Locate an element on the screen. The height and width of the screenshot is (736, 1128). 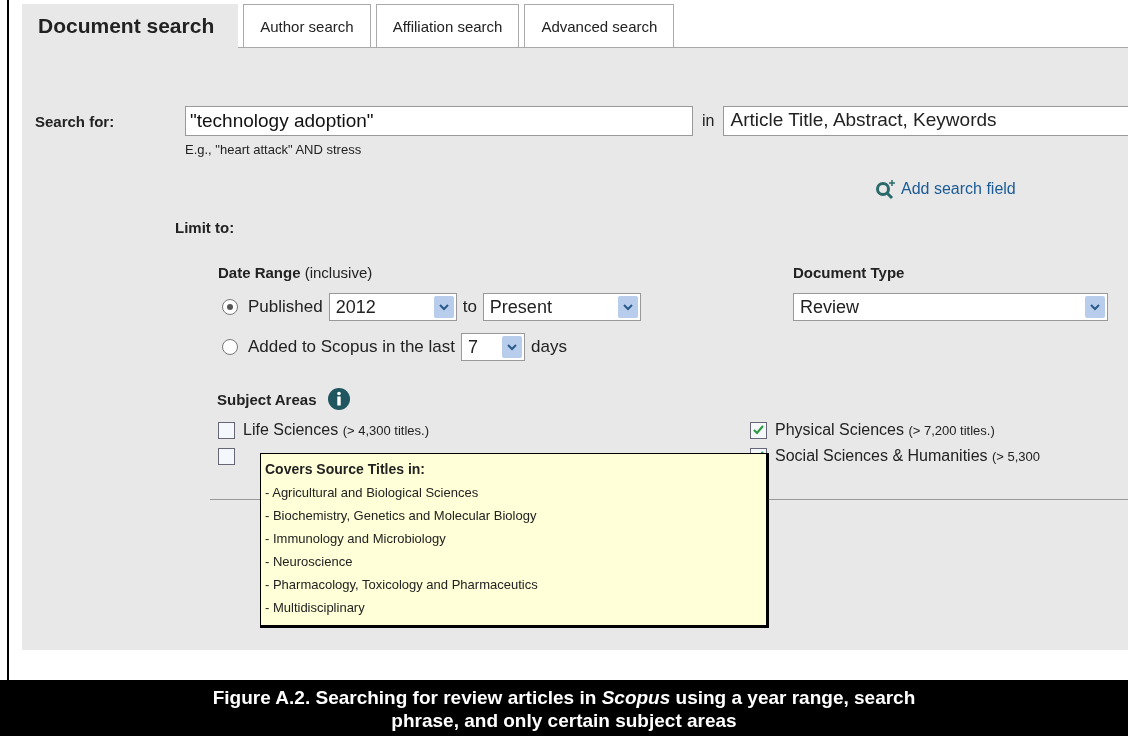
tooltip-line: - Agricultural and Biological Sciences is located at coordinates (372, 493).